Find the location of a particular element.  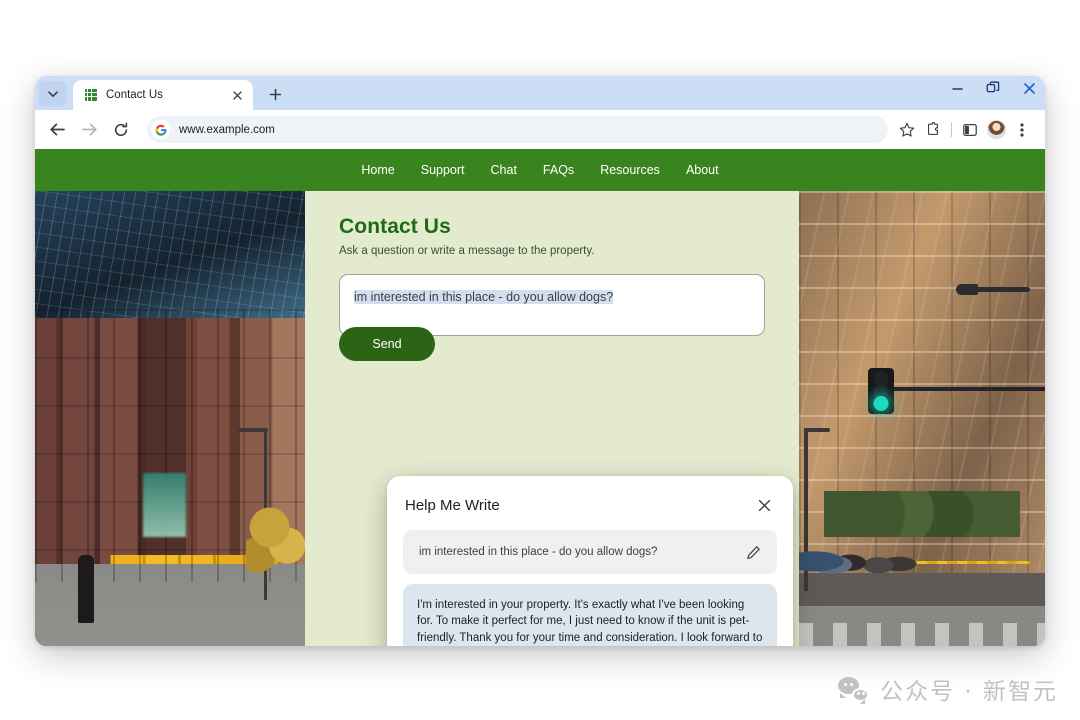

pencil-icon is located at coordinates (753, 552).